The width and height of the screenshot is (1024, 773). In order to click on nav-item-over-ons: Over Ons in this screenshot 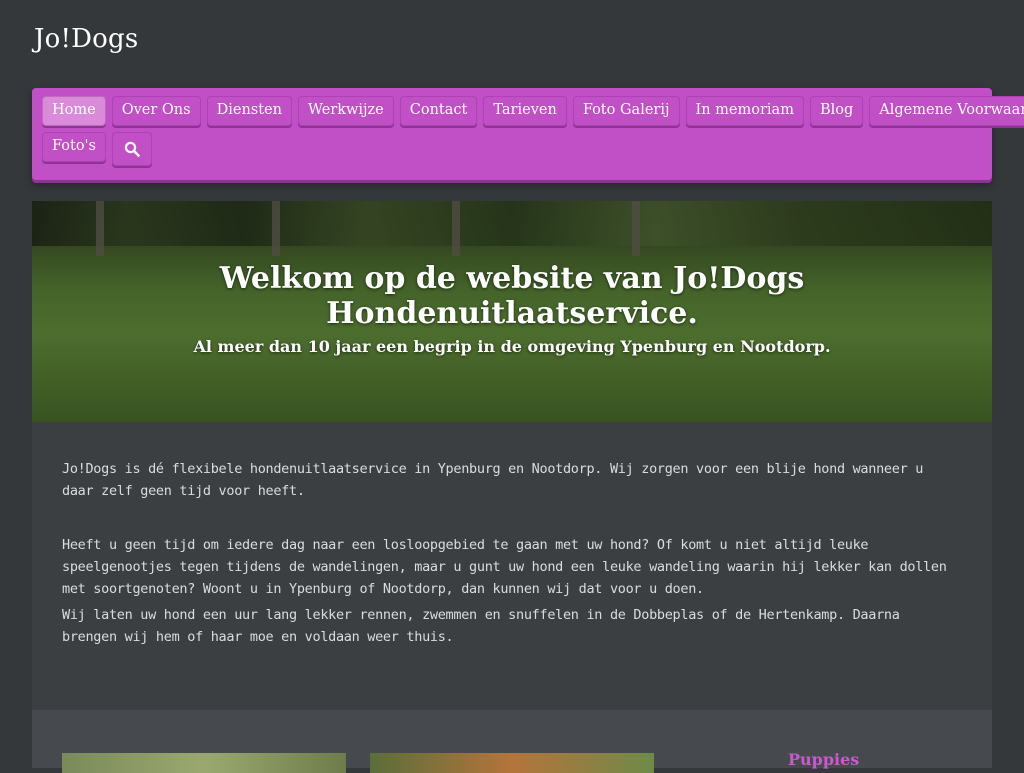, I will do `click(156, 111)`.